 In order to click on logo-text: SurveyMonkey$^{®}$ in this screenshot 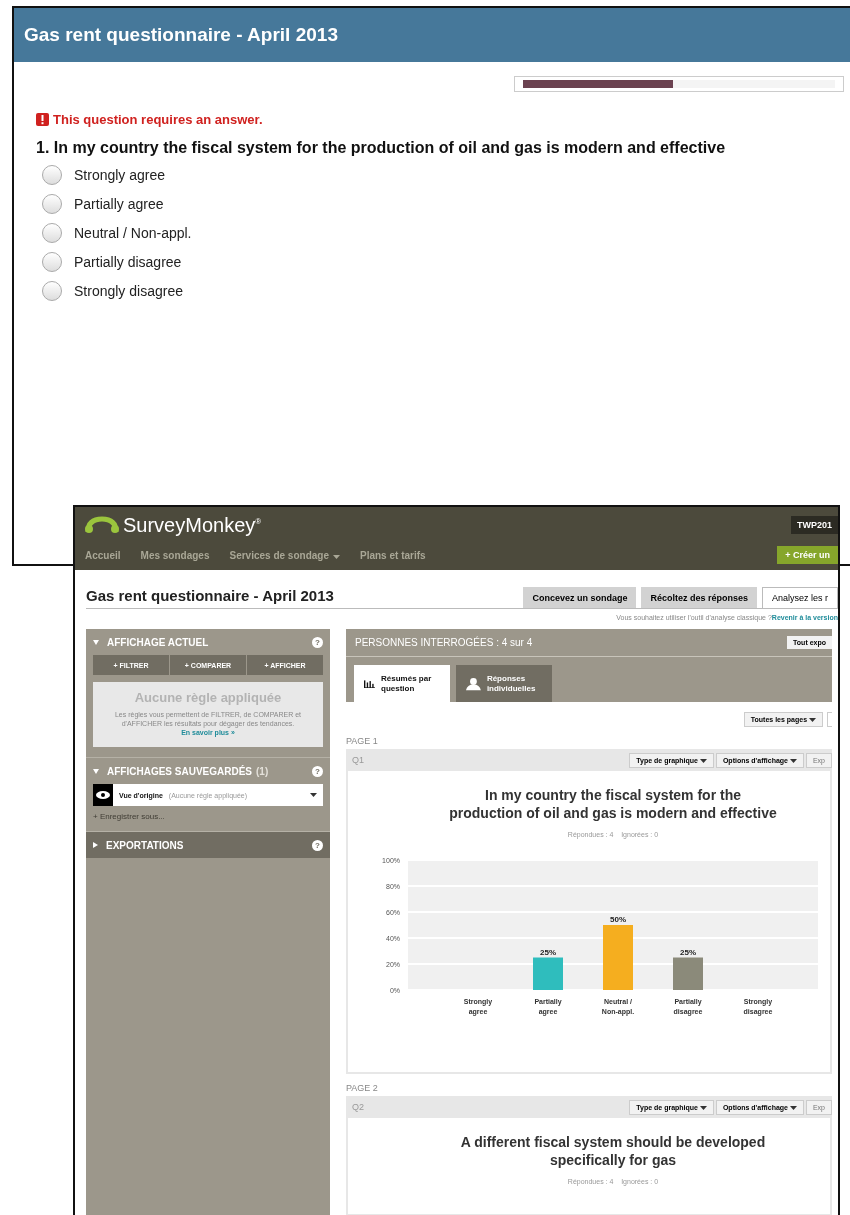, I will do `click(192, 525)`.